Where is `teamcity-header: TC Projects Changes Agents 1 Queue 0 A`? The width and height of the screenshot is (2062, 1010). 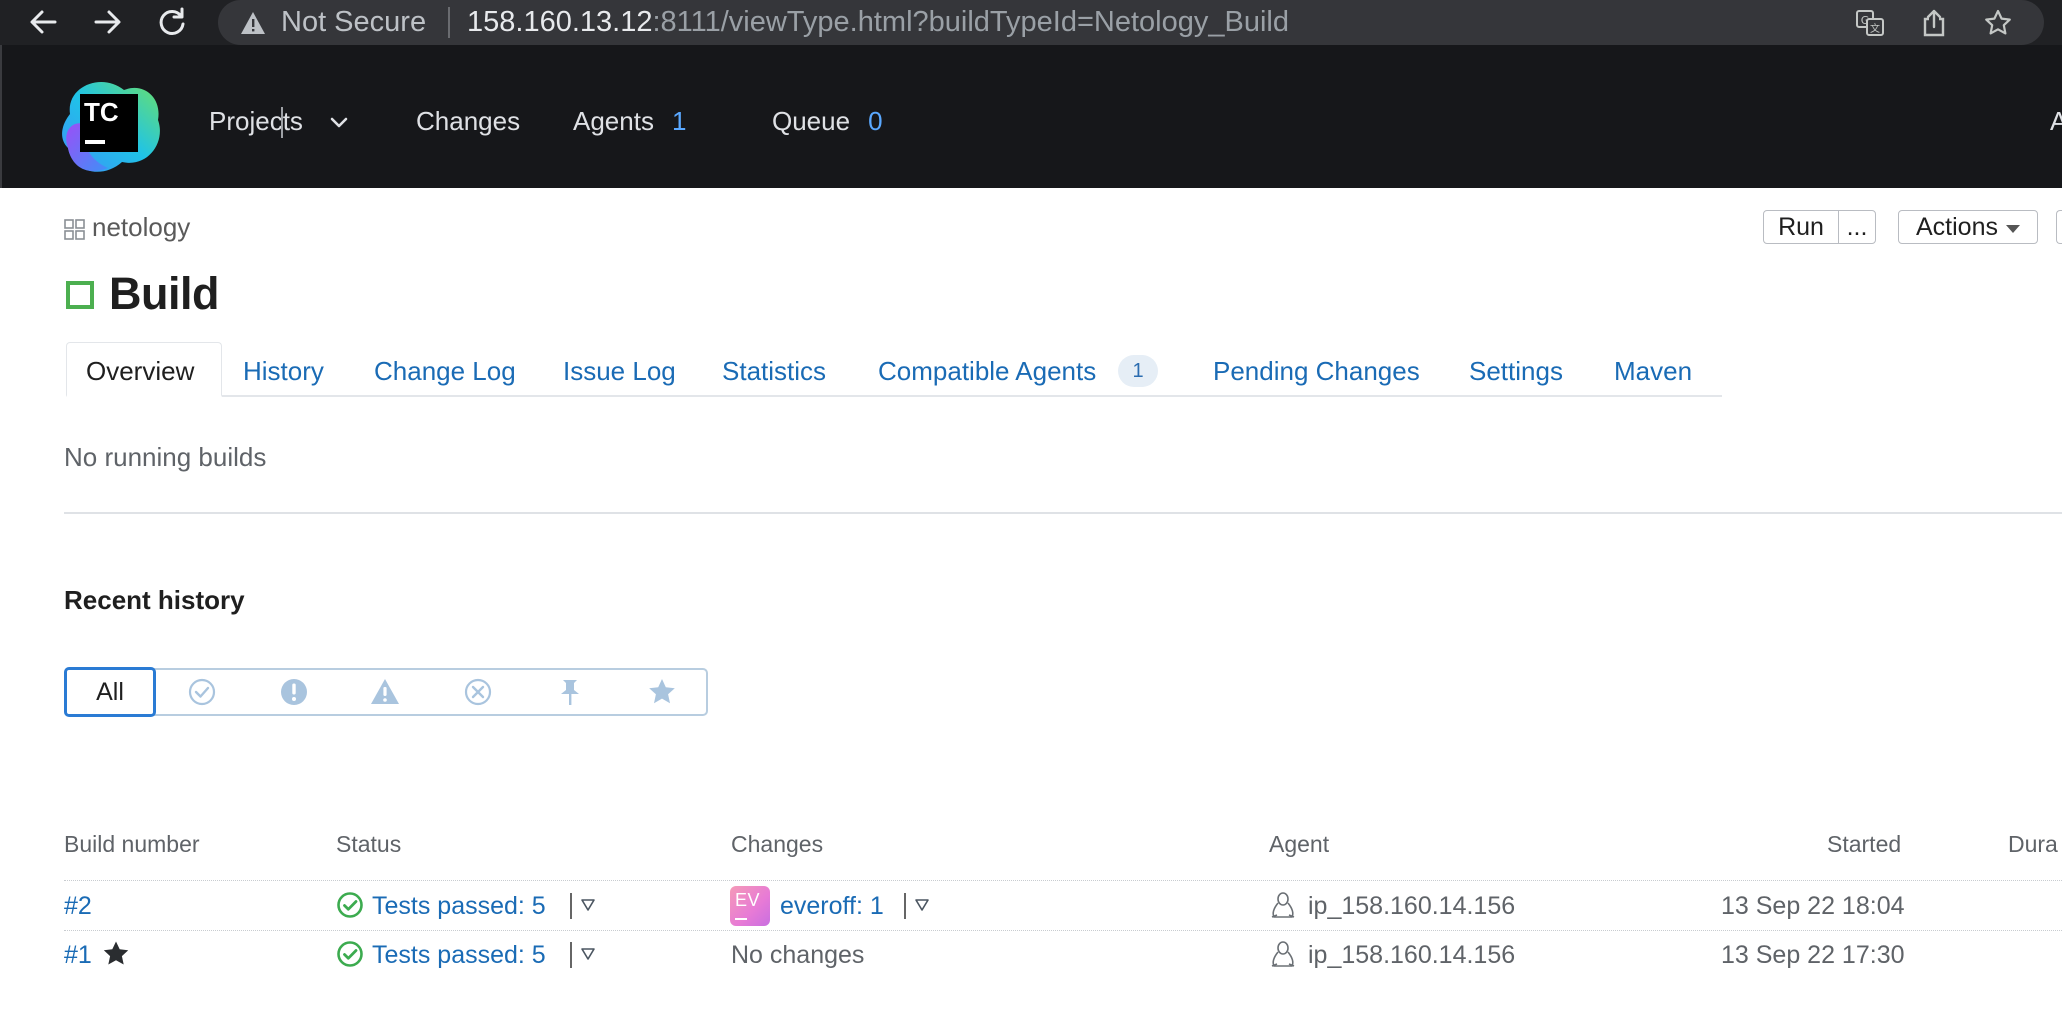
teamcity-header: TC Projects Changes Agents 1 Queue 0 A is located at coordinates (1031, 116).